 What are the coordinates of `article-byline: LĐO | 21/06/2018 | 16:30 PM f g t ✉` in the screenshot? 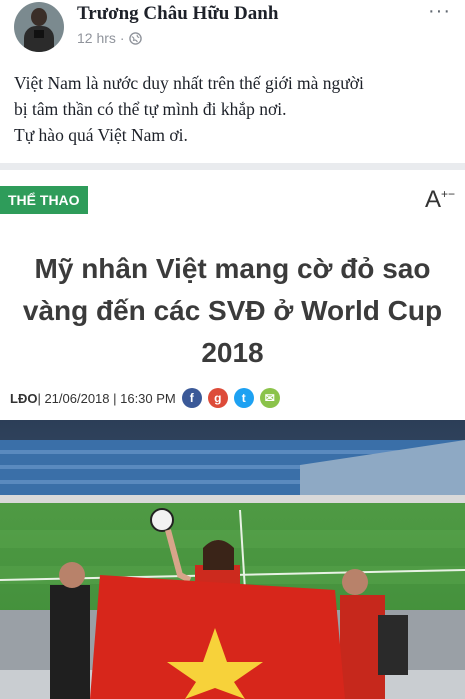 It's located at (145, 398).